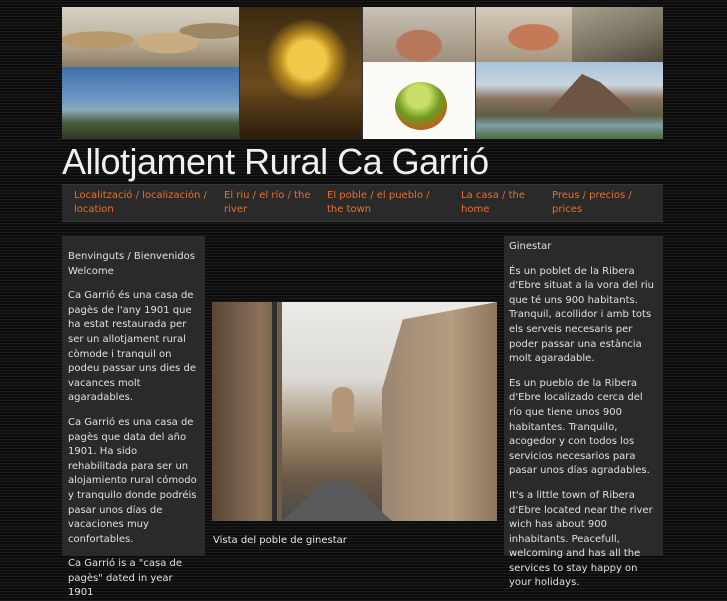 This screenshot has width=727, height=601. I want to click on jugs-photo, so click(419, 34).